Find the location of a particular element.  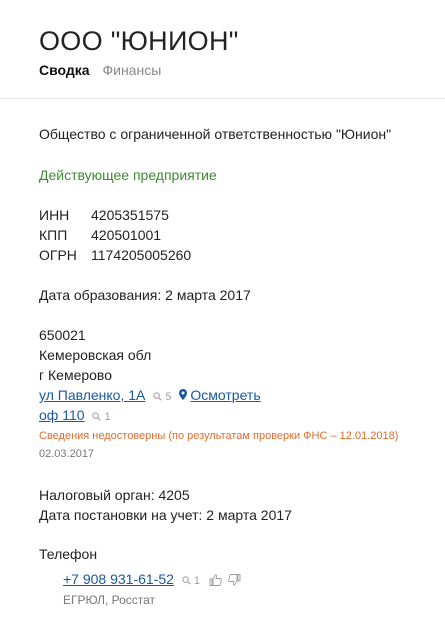

requisite-kpp: КПП 420501001 is located at coordinates (100, 235).